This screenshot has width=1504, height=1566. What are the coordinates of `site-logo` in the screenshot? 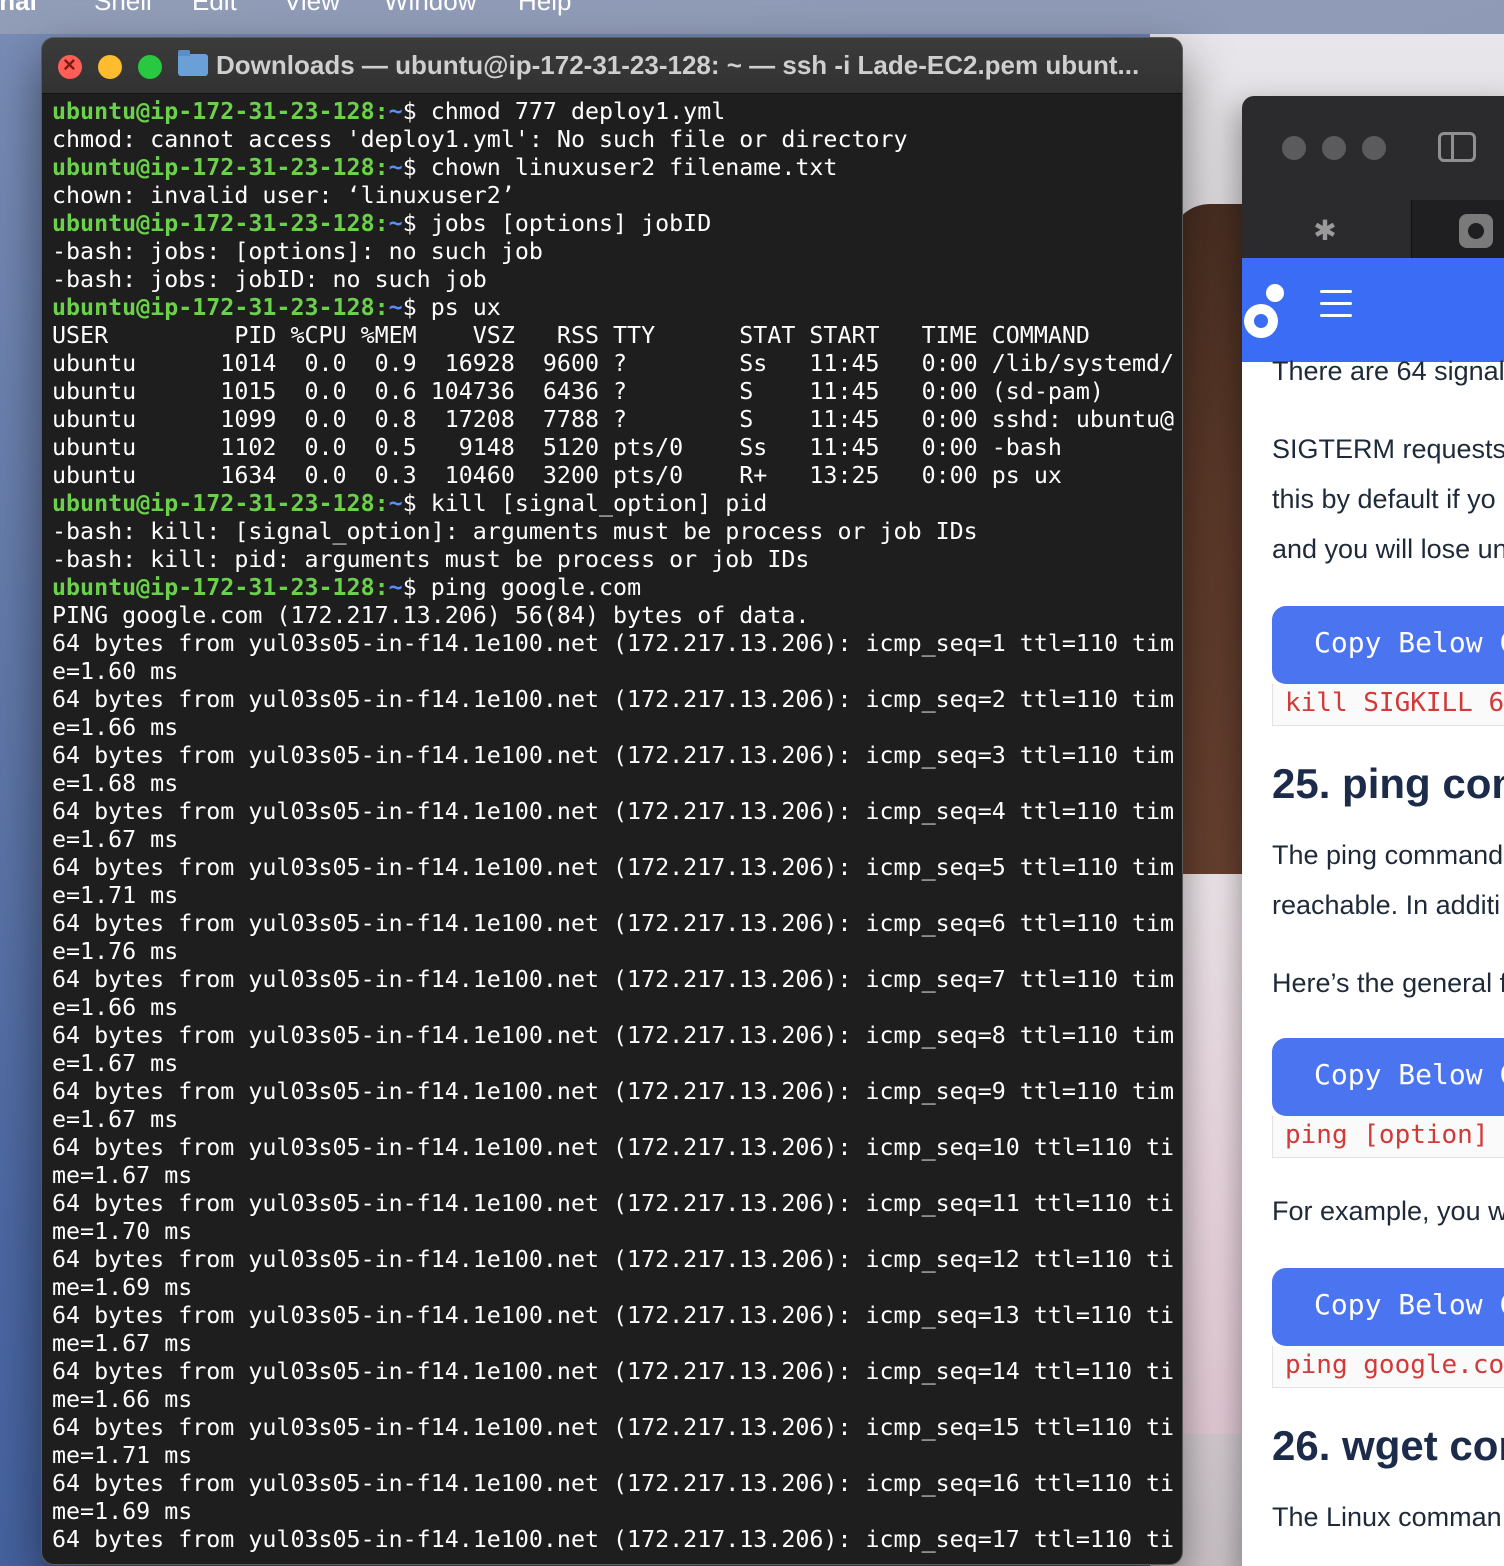 It's located at (1264, 313).